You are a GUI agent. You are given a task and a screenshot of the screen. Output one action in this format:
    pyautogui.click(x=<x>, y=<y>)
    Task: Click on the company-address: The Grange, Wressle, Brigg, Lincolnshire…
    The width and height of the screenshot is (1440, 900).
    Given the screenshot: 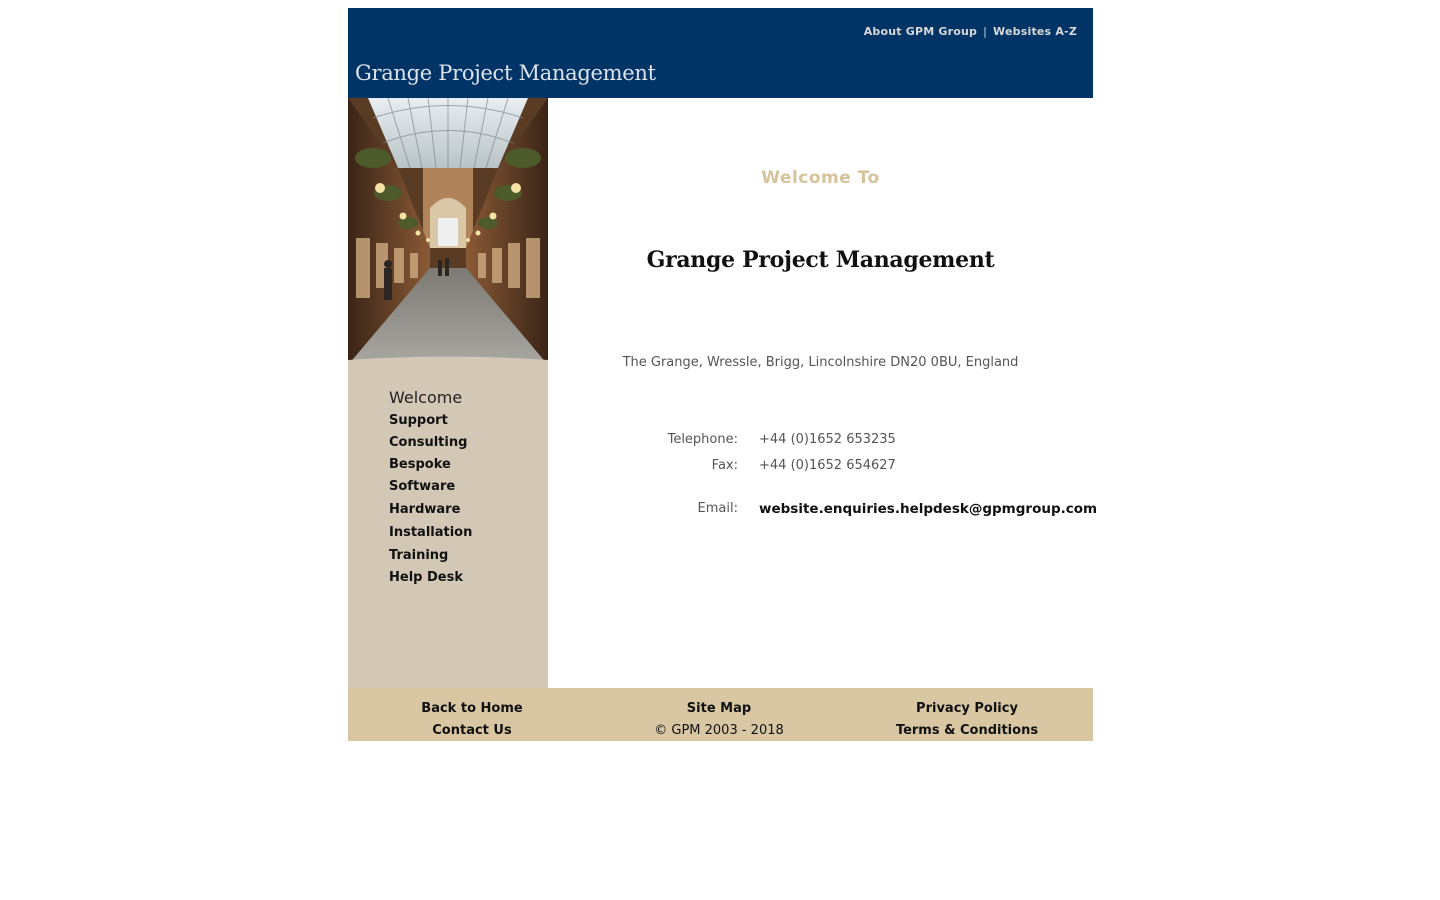 What is the action you would take?
    pyautogui.click(x=820, y=362)
    